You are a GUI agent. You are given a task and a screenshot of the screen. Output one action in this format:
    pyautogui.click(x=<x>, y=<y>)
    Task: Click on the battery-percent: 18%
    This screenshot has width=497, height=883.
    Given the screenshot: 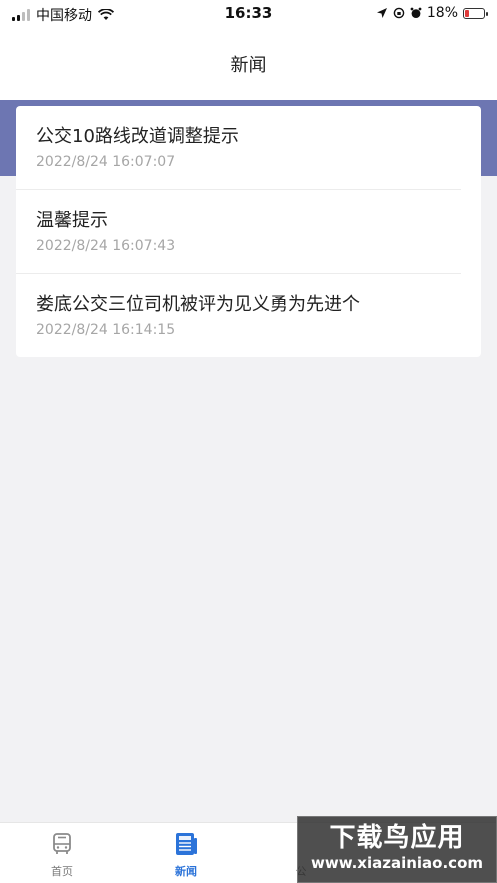 What is the action you would take?
    pyautogui.click(x=442, y=13)
    